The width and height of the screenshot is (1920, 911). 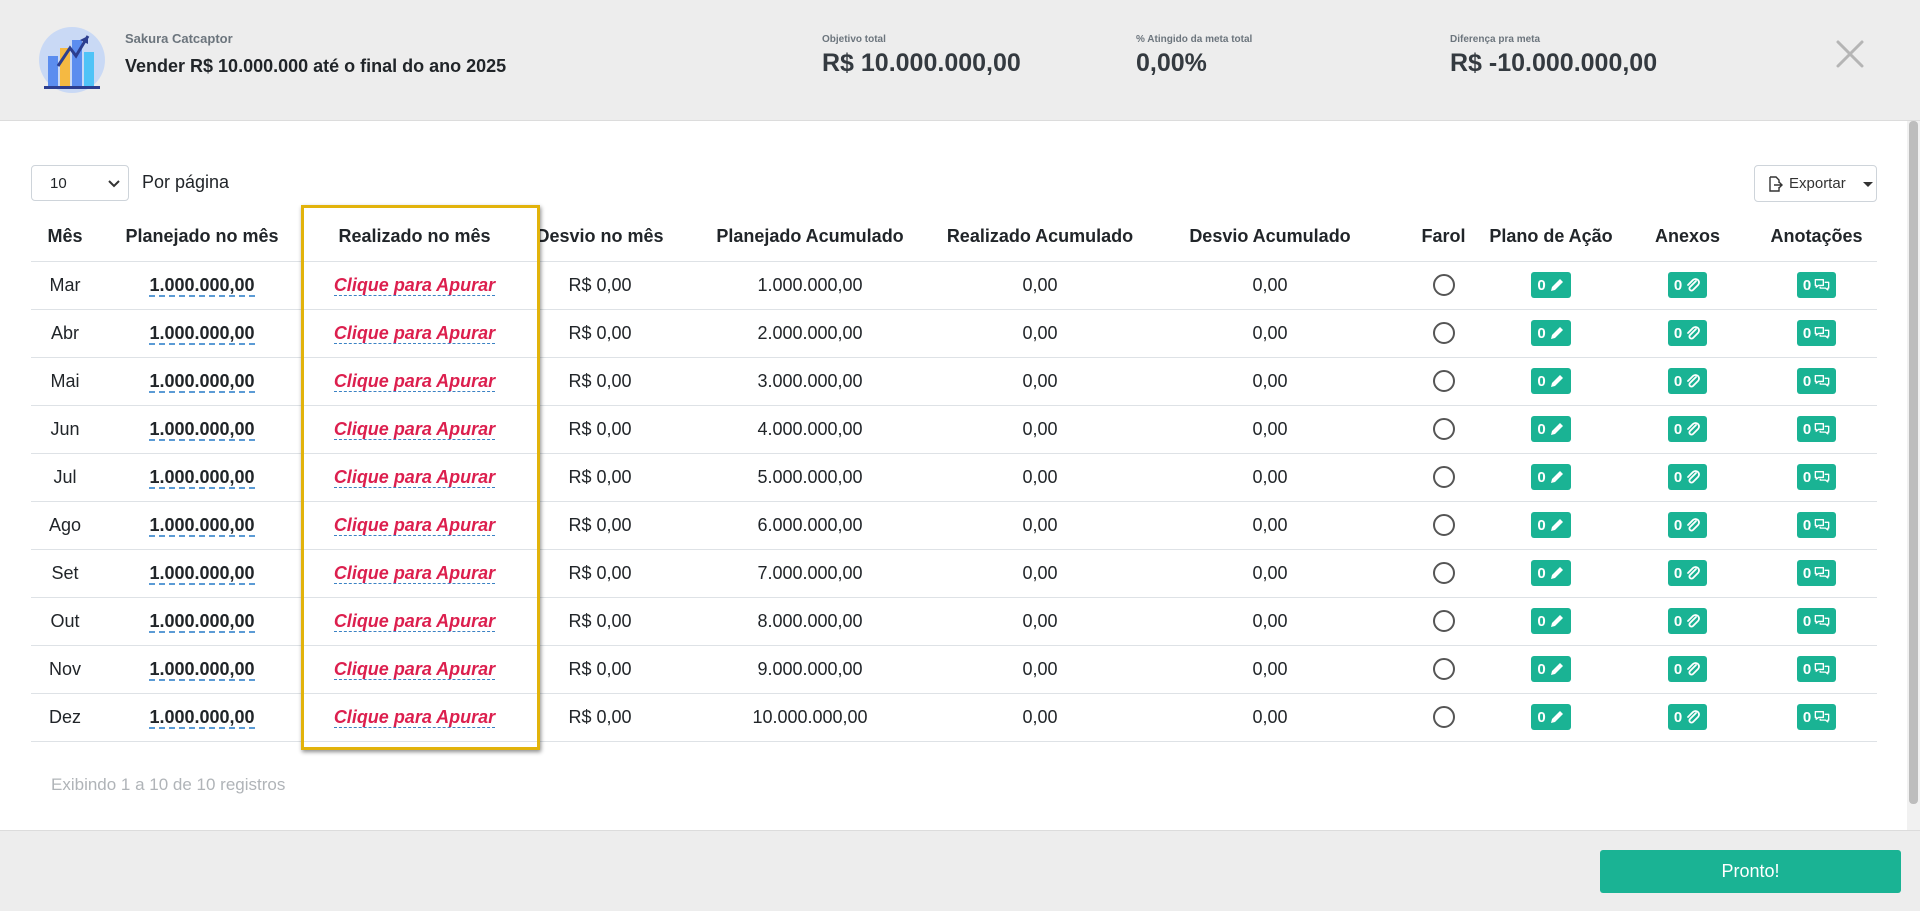 I want to click on column-header: Realizado no mês, so click(x=414, y=237).